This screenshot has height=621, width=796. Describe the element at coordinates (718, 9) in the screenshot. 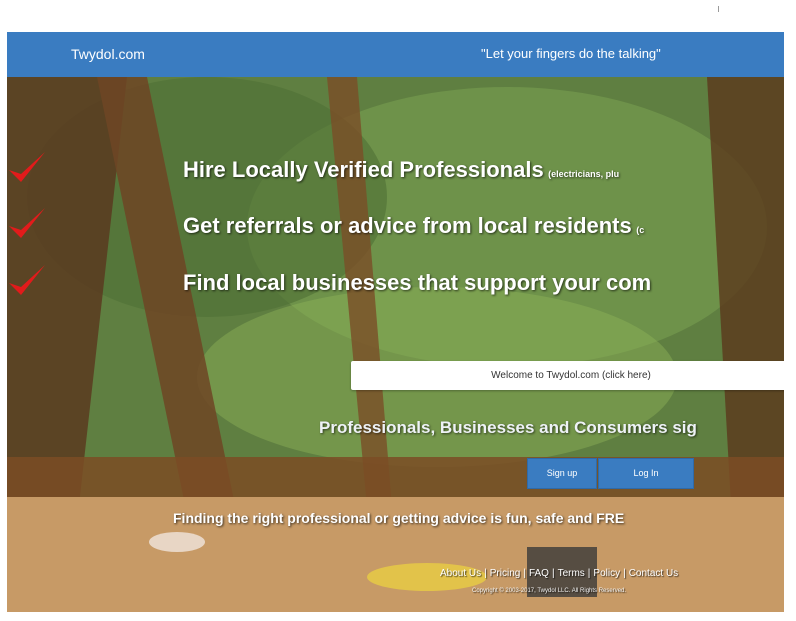

I see `page-edge-mark` at that location.